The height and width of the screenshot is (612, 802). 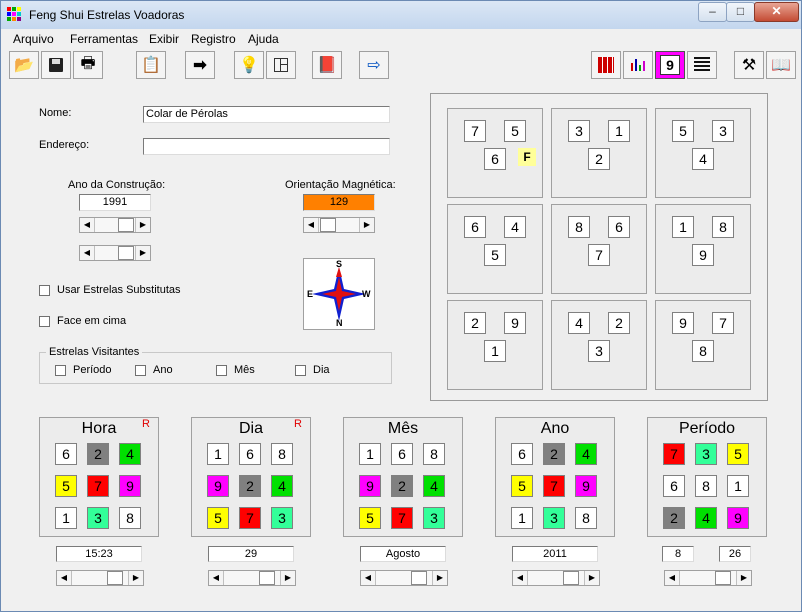 What do you see at coordinates (218, 486) in the screenshot?
I see `day-star: 9` at bounding box center [218, 486].